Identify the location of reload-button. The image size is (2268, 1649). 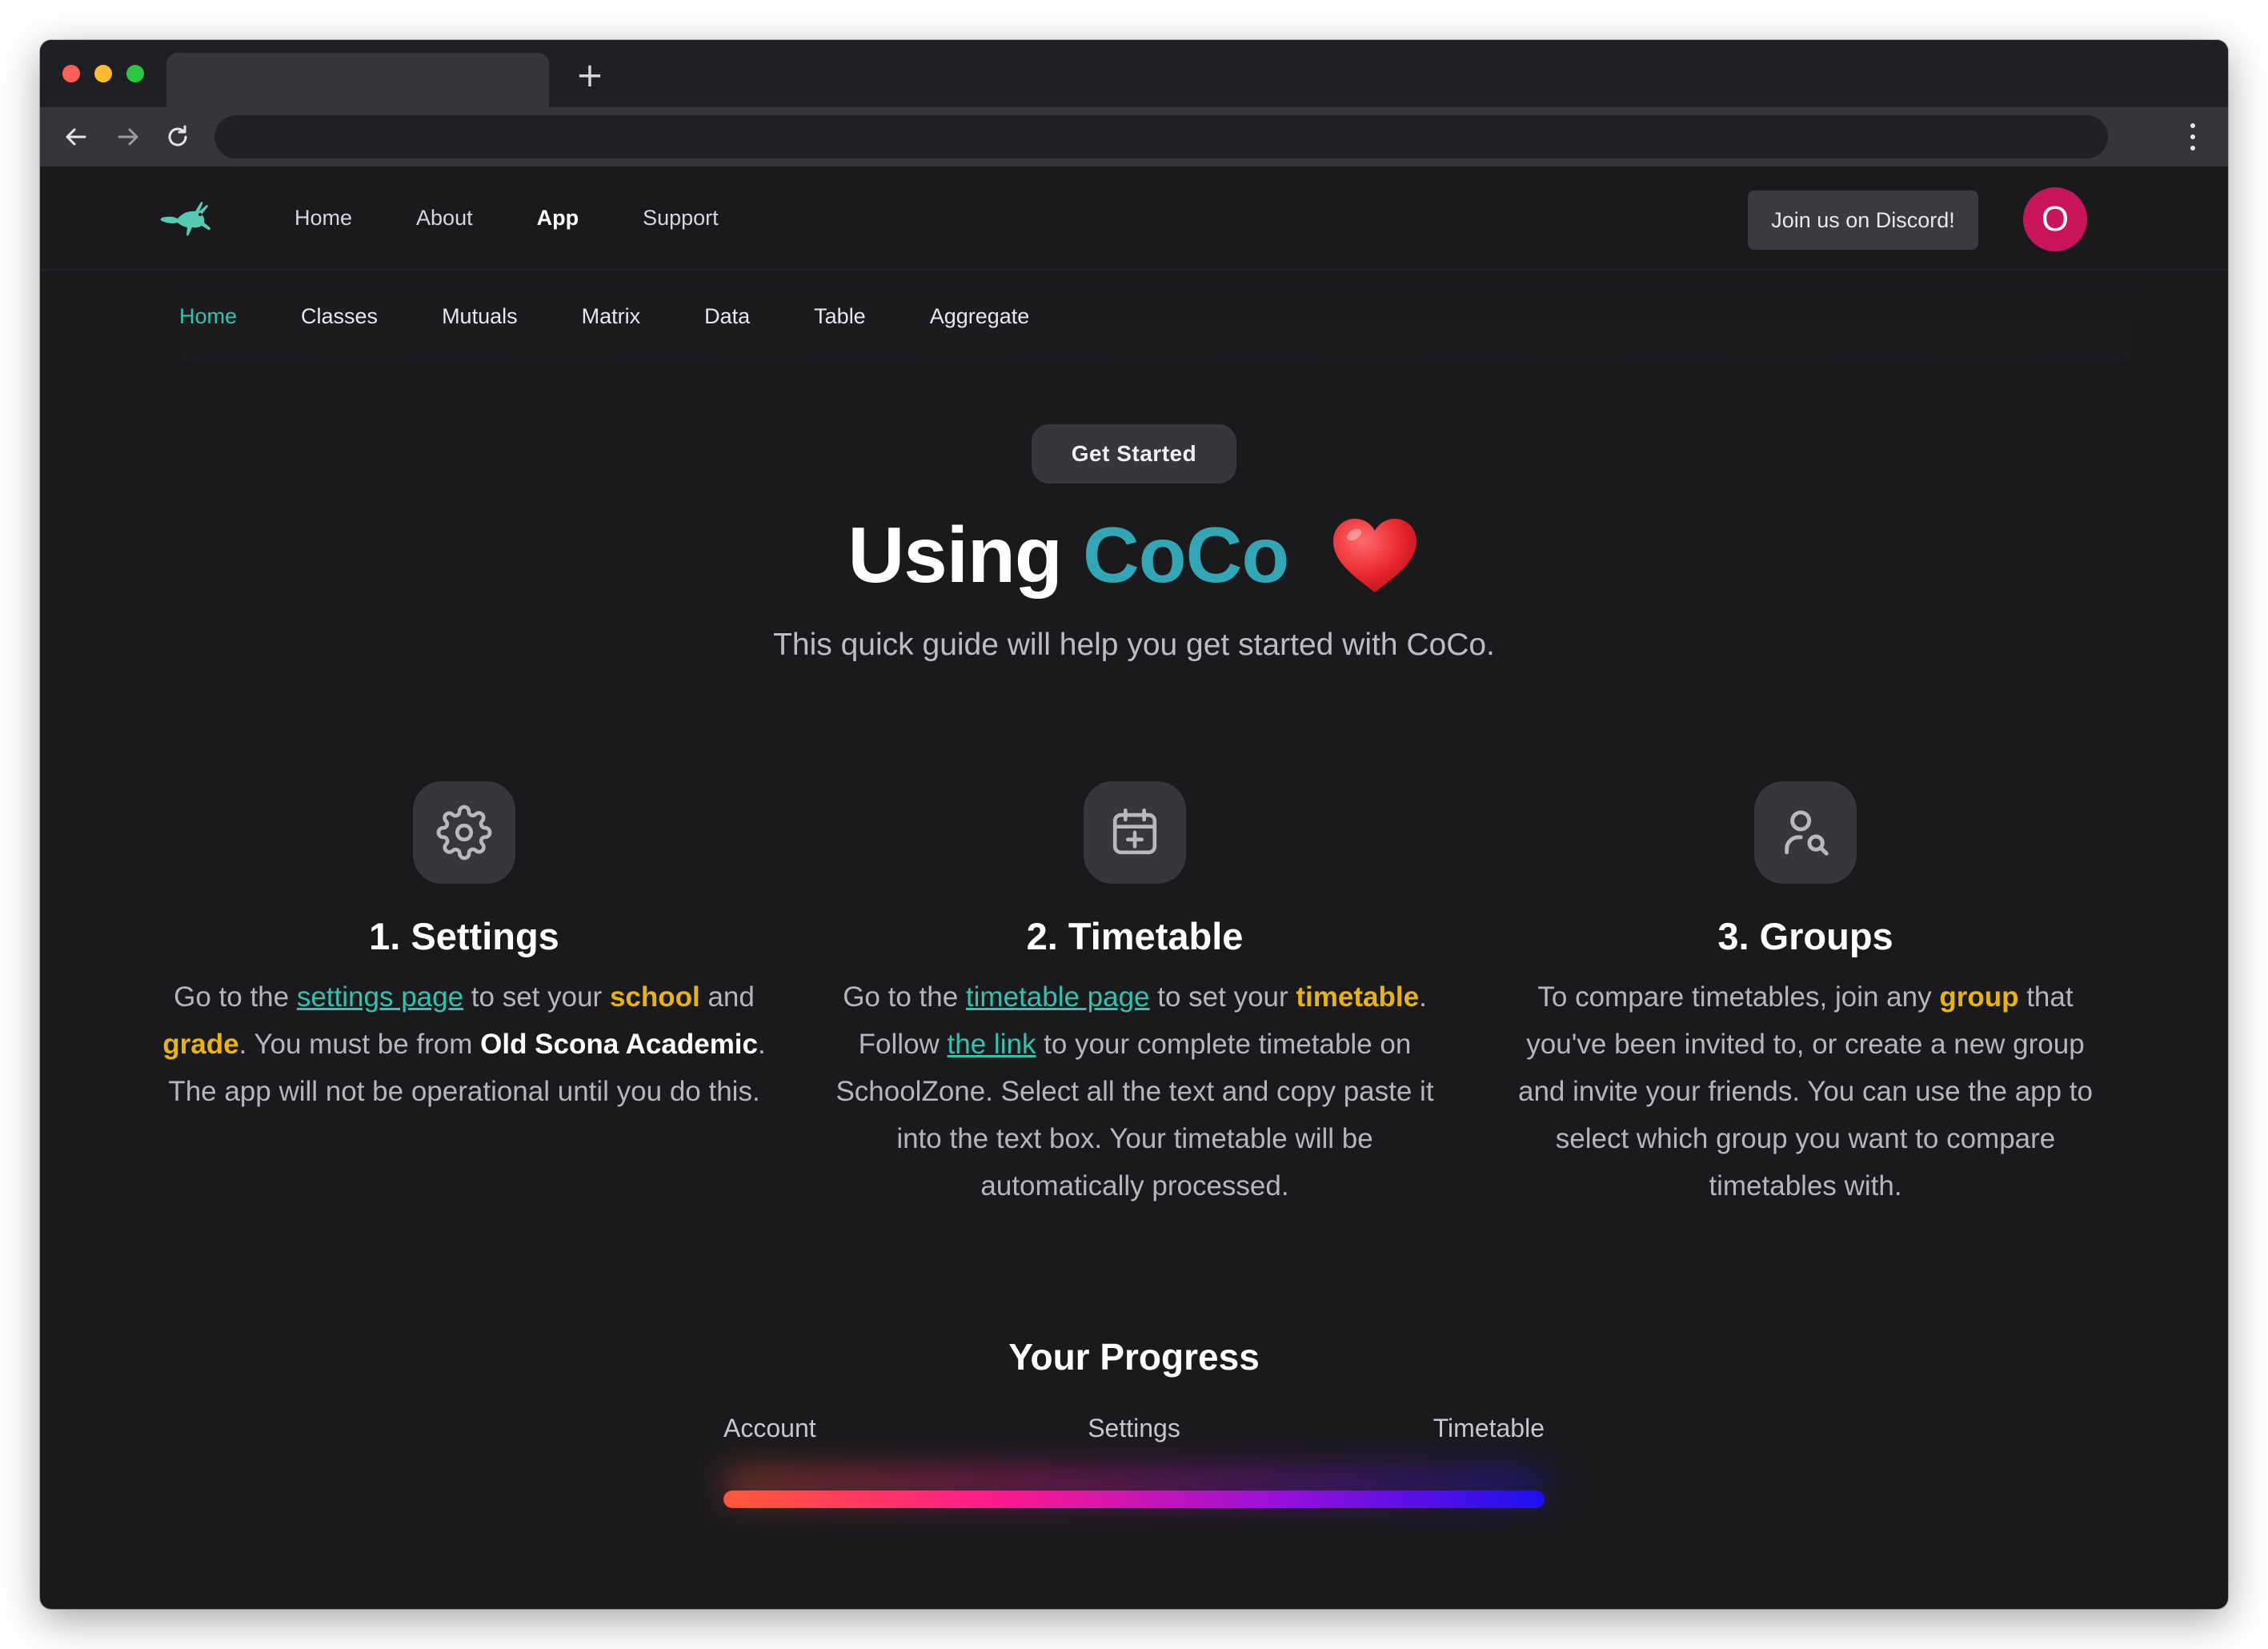
(178, 137).